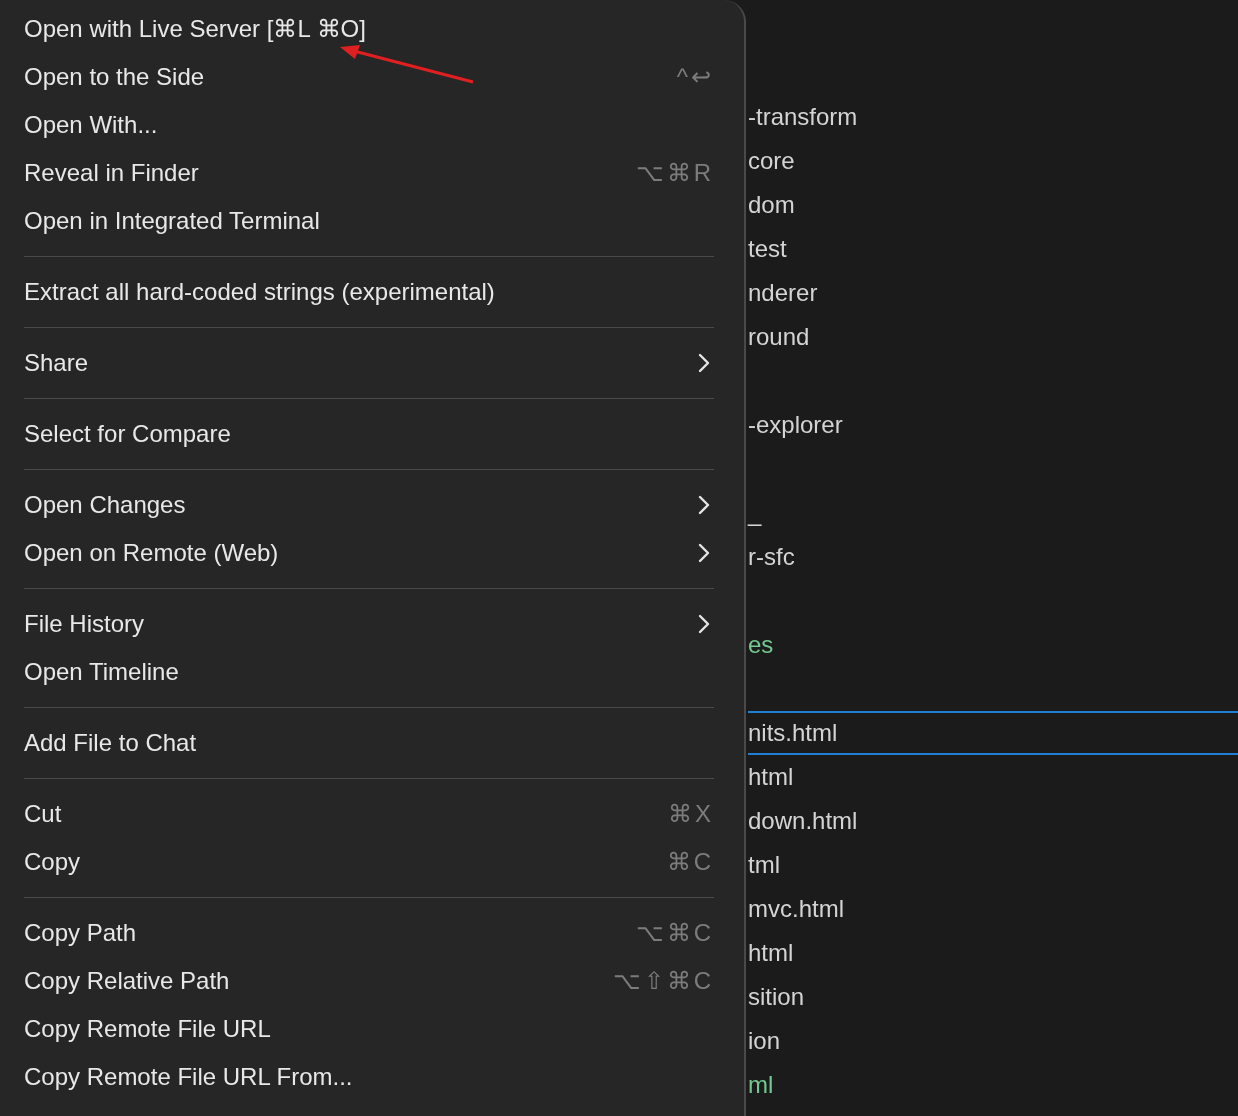 This screenshot has width=1238, height=1116. What do you see at coordinates (993, 865) in the screenshot?
I see `file-tree-item: tml` at bounding box center [993, 865].